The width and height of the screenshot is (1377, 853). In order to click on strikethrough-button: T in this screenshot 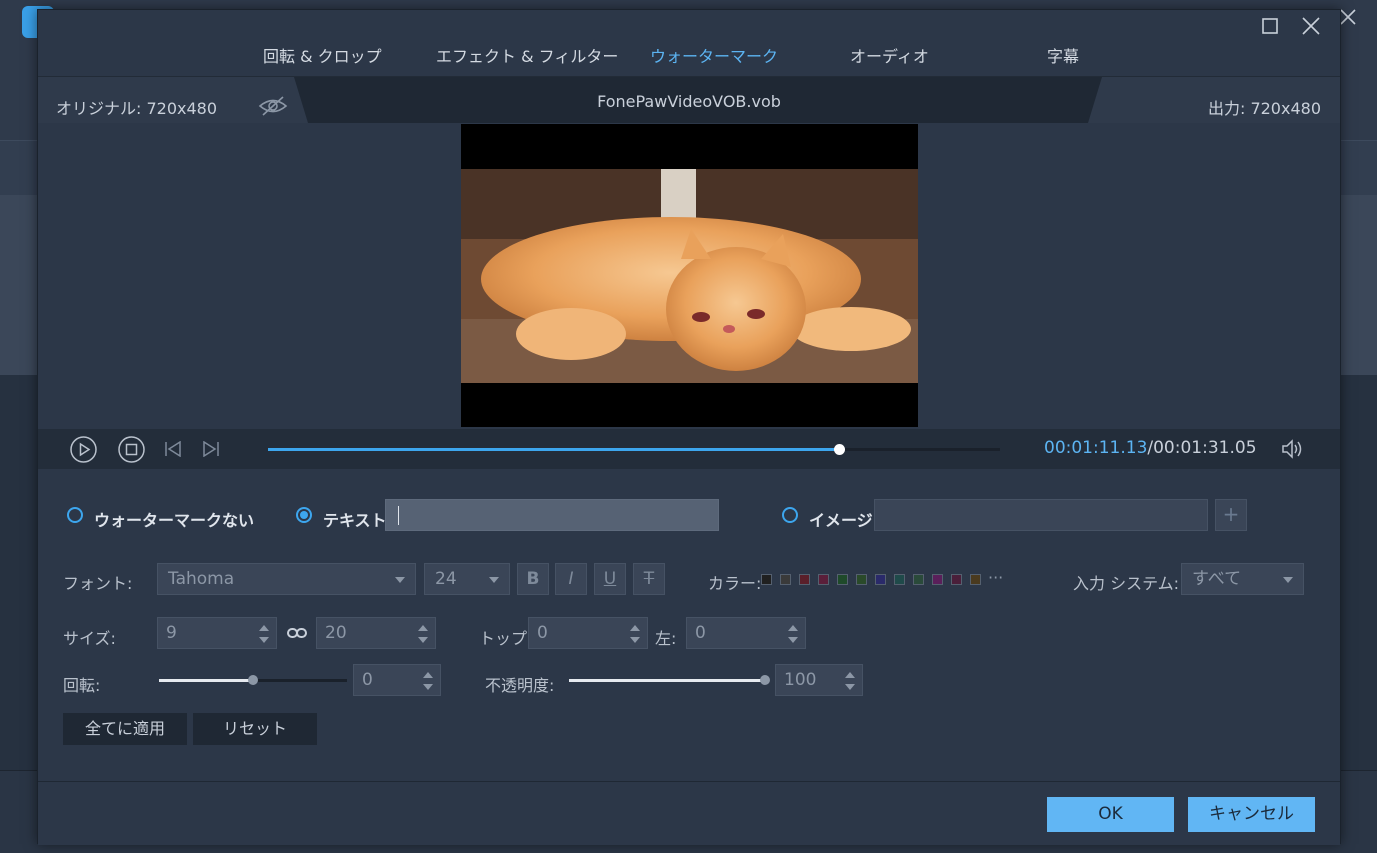, I will do `click(649, 579)`.